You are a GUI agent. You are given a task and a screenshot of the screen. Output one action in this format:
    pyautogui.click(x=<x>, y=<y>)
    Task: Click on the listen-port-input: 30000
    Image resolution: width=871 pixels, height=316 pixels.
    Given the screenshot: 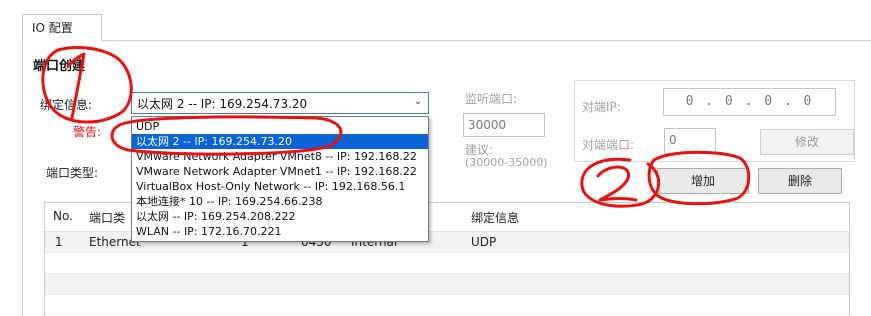 What is the action you would take?
    pyautogui.click(x=504, y=125)
    